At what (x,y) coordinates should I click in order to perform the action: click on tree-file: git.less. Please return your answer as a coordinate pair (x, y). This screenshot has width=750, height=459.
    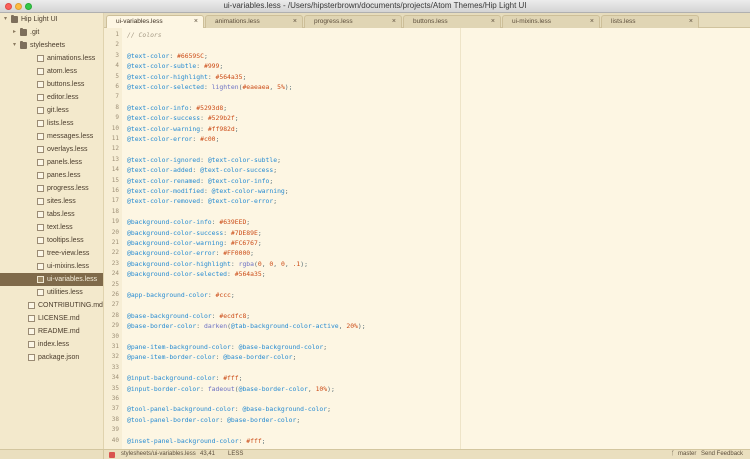
    Looking at the image, I should click on (51, 110).